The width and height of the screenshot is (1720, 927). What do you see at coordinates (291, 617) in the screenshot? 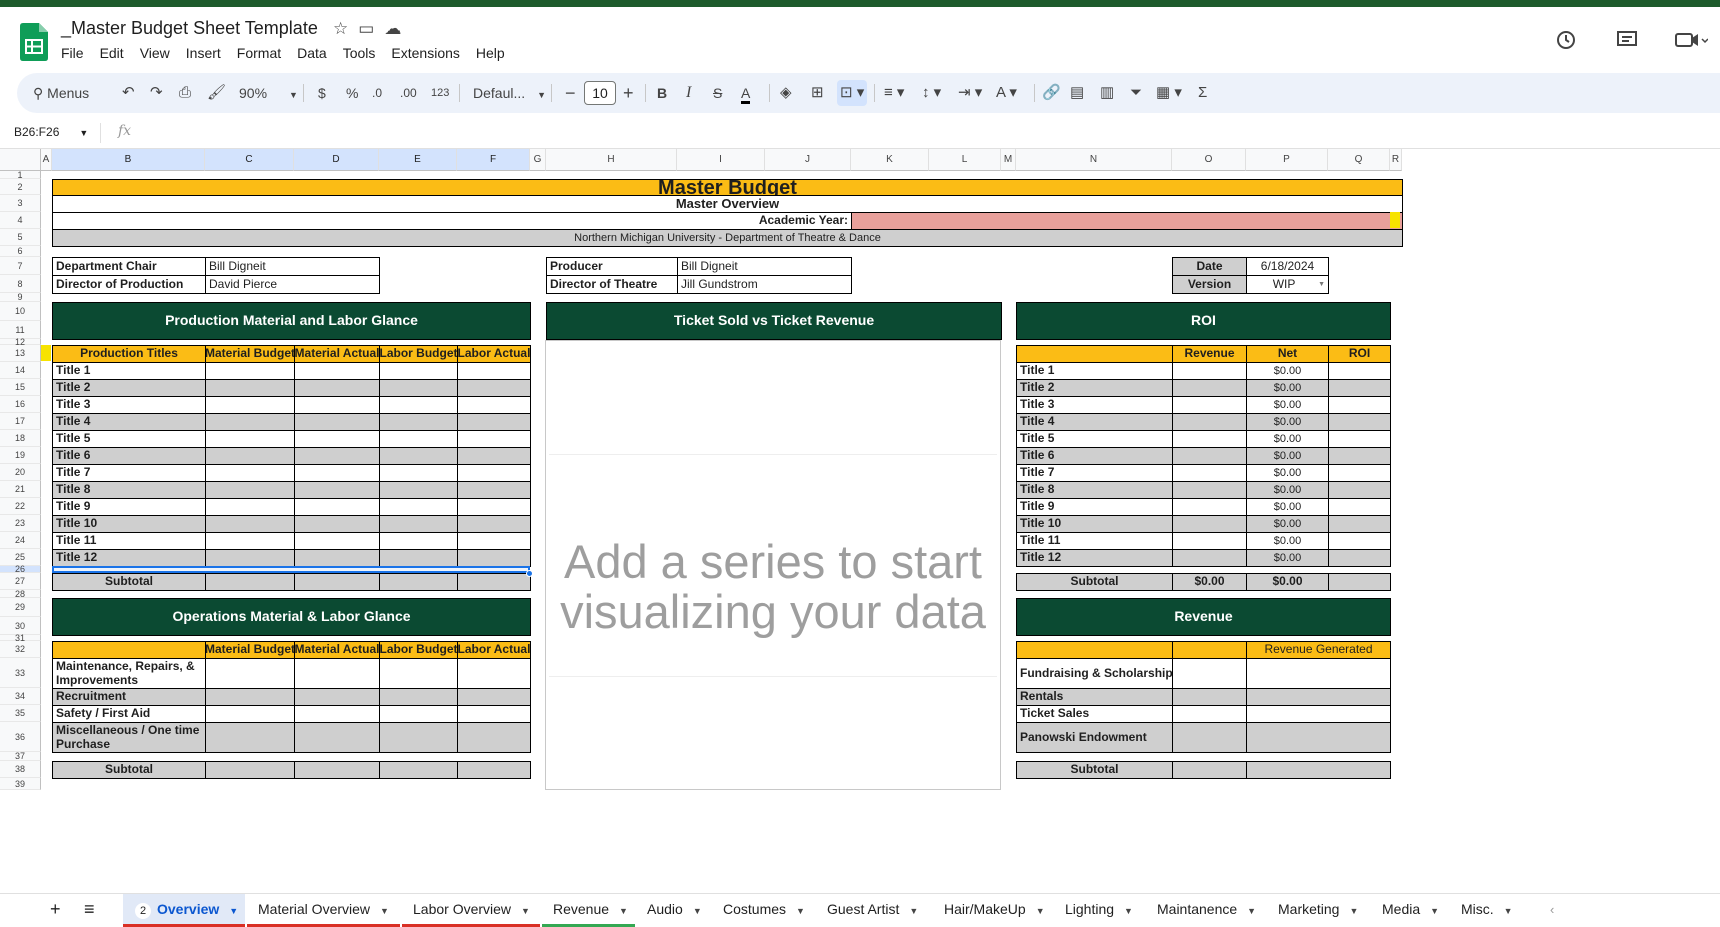
I see `ops-glance-header: Operations Material & Labor Glance` at bounding box center [291, 617].